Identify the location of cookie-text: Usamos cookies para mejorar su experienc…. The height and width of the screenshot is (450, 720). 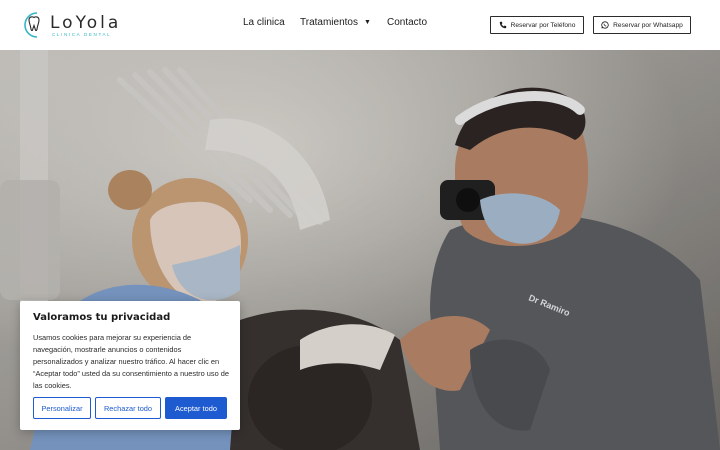
(131, 361).